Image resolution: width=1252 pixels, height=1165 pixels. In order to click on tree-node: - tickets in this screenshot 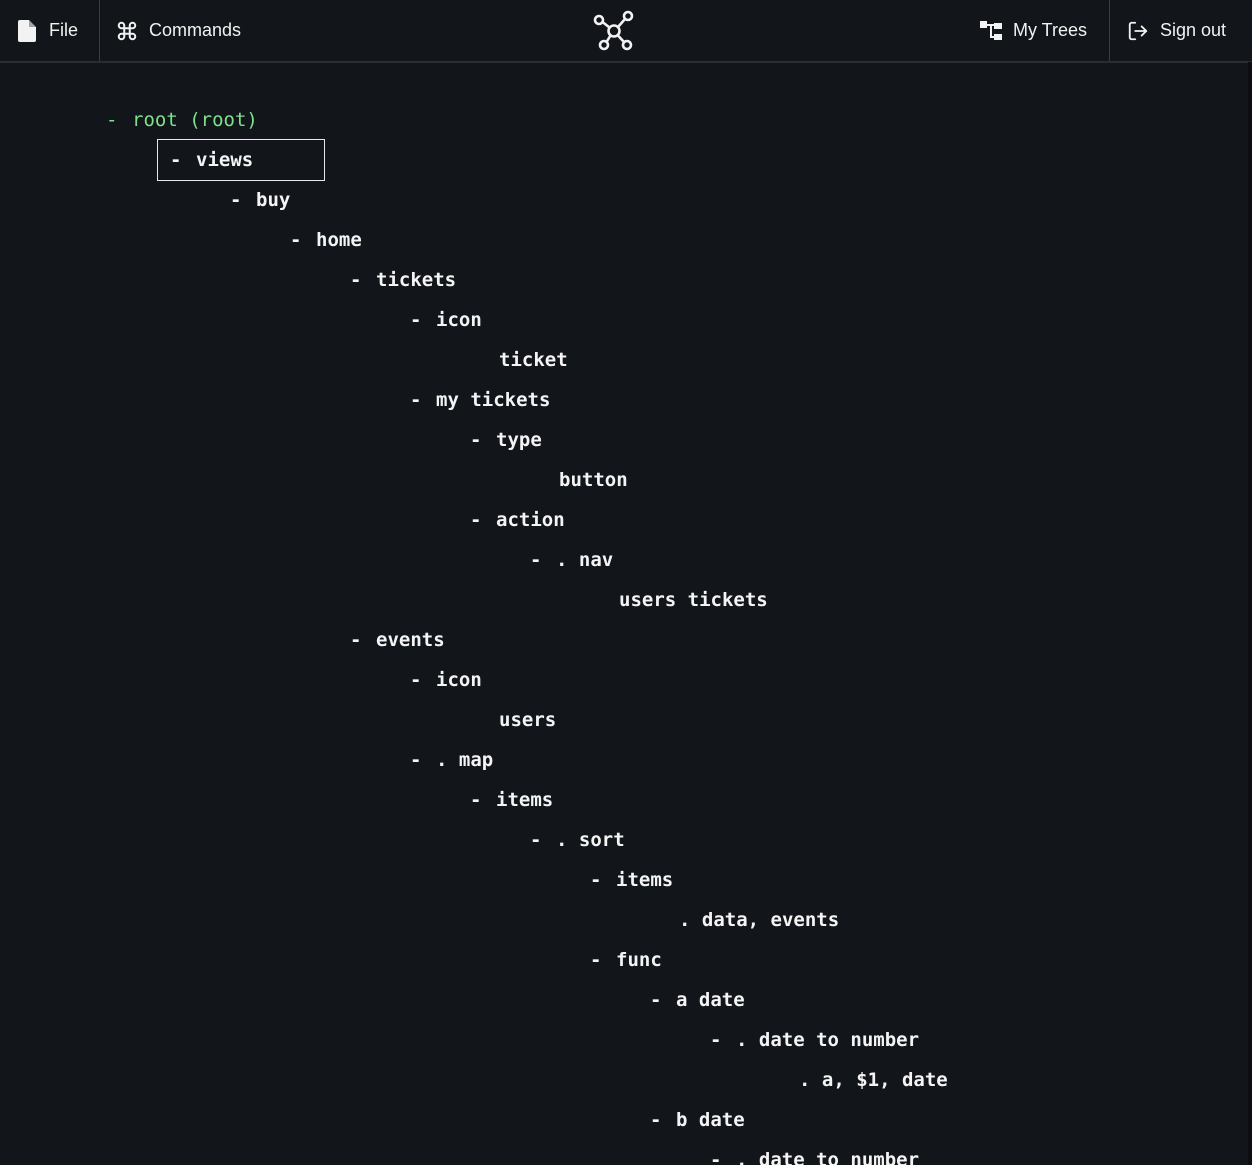, I will do `click(403, 280)`.